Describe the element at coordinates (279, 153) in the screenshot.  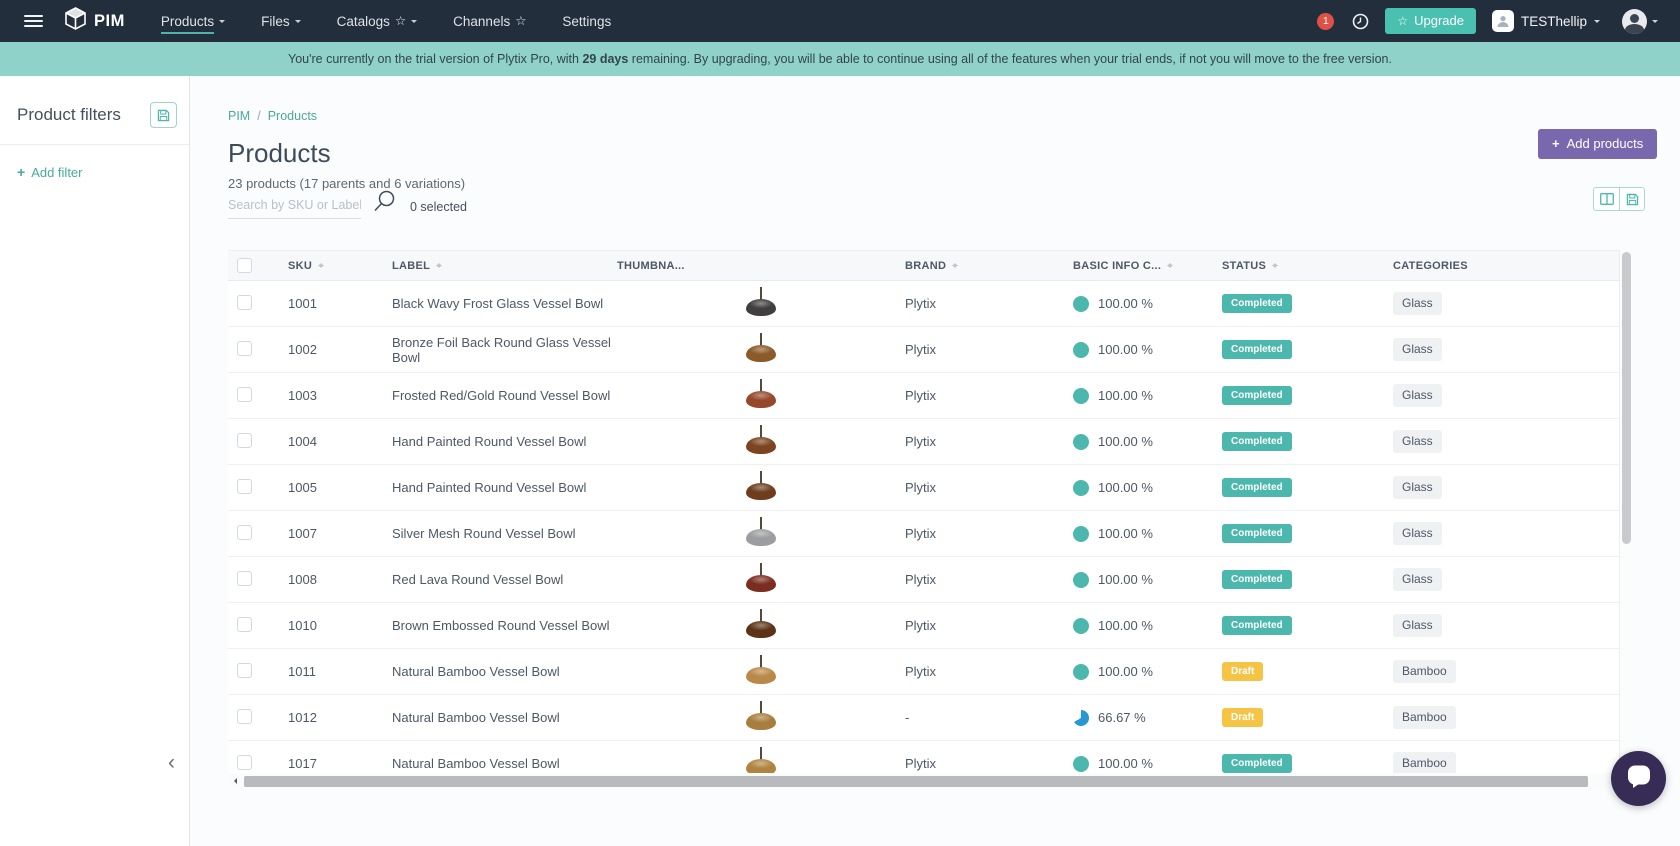
I see `page-title: Products` at that location.